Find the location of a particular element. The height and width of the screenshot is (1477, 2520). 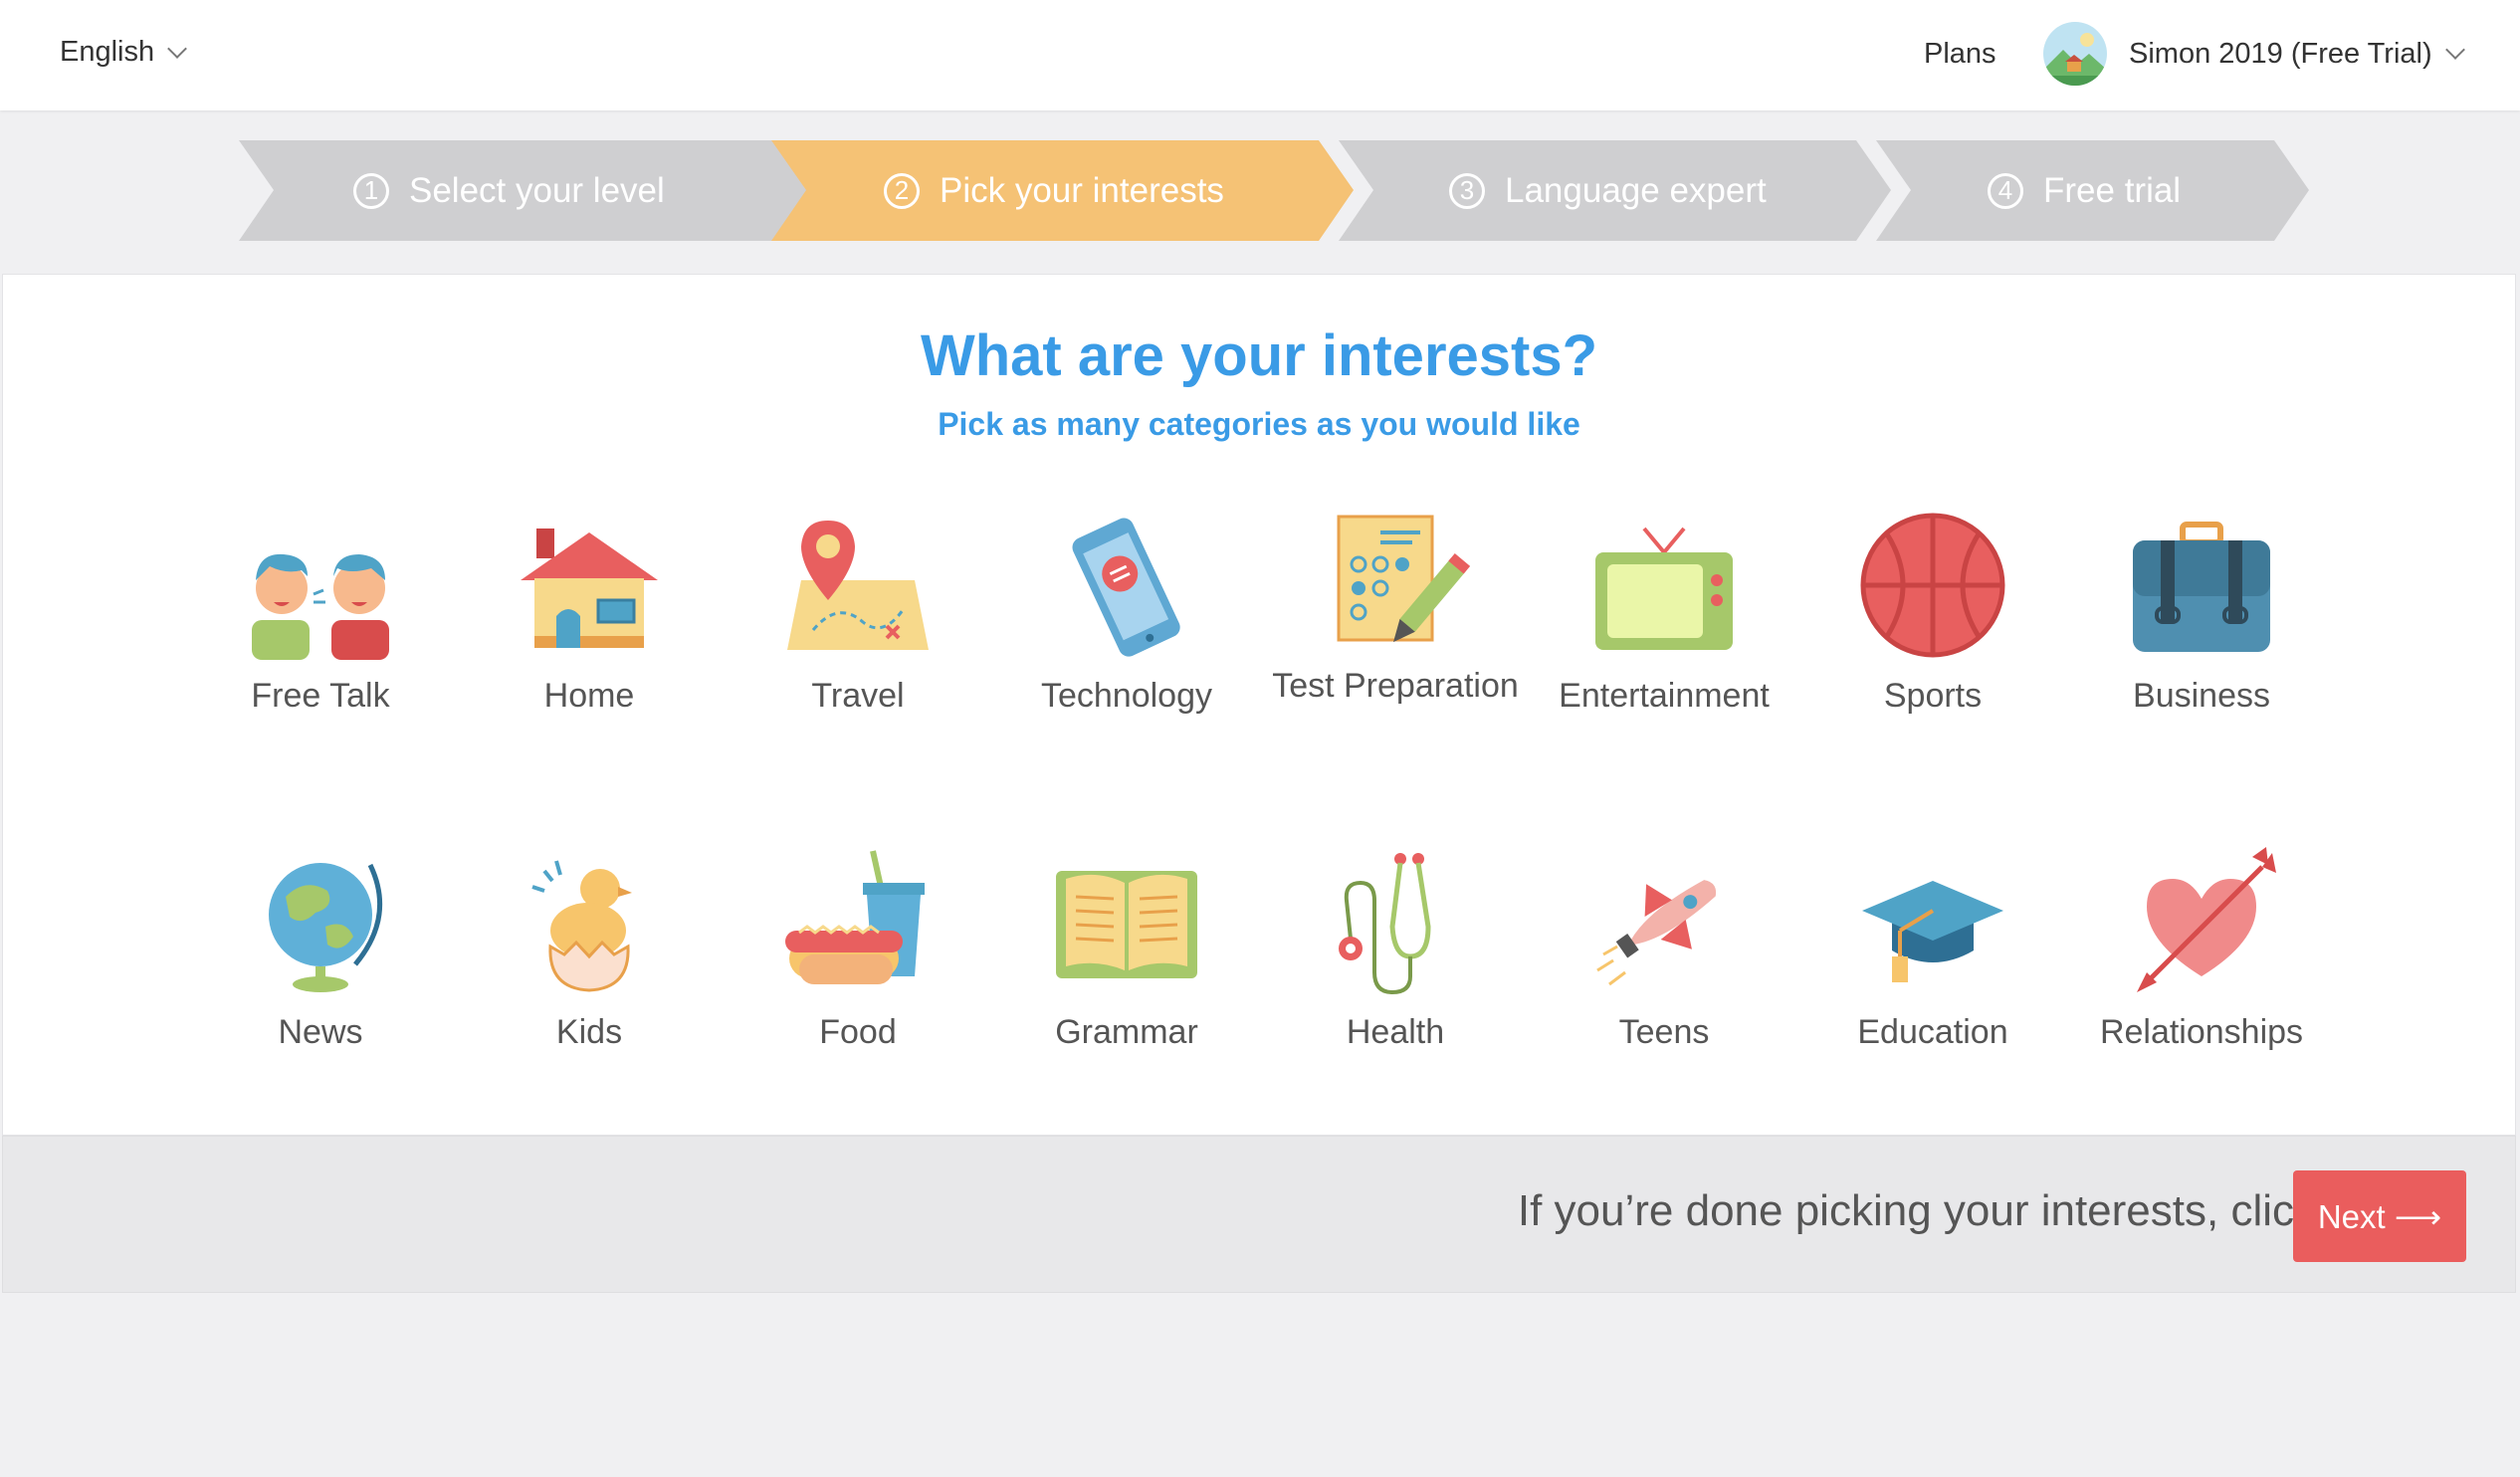

user-name: Simon 2019 (Free Trial) is located at coordinates (2280, 53).